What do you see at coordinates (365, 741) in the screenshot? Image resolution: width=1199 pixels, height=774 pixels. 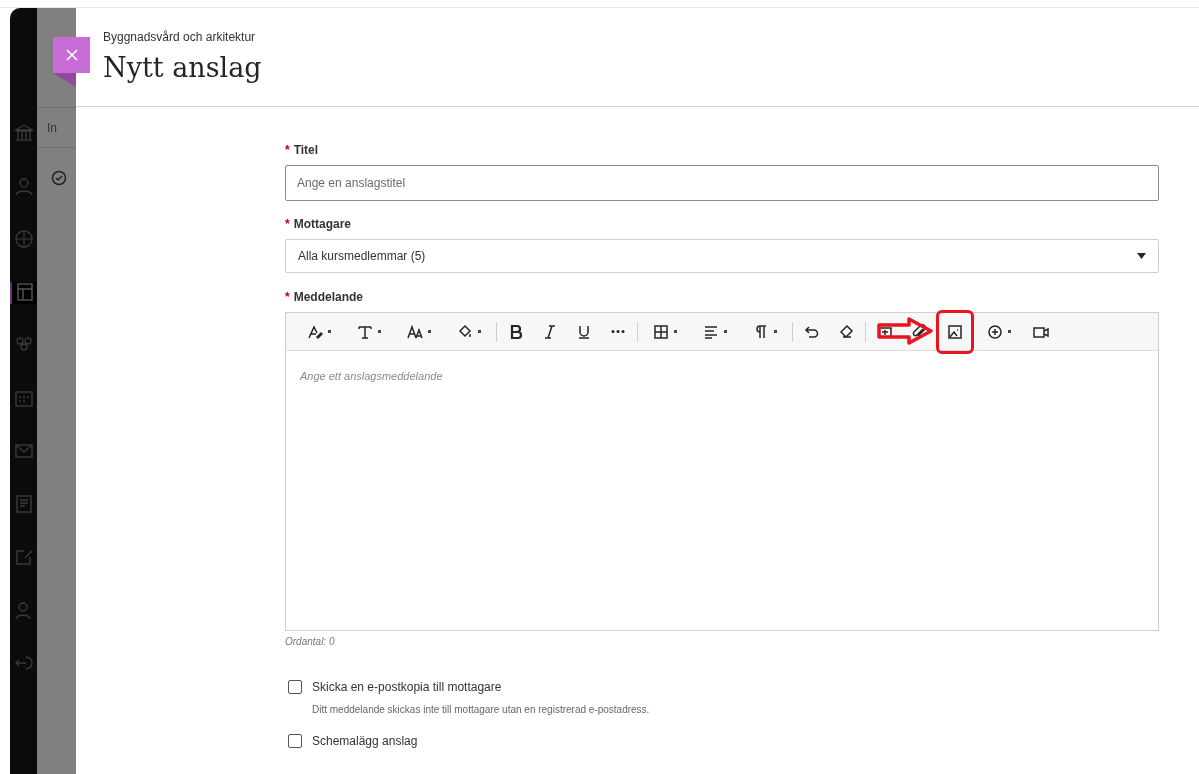 I see `checkbox-label: Schemalägg anslag` at bounding box center [365, 741].